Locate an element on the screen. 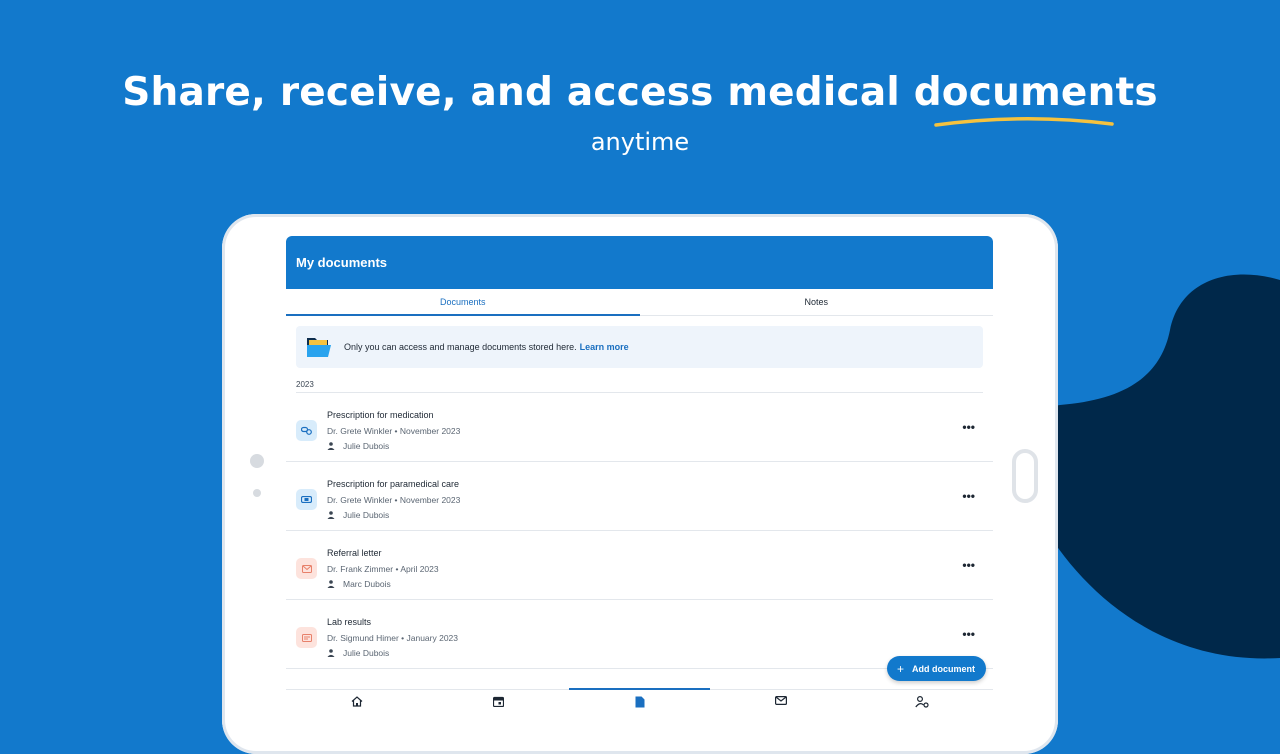 The height and width of the screenshot is (754, 1280). plus-icon: + is located at coordinates (901, 668).